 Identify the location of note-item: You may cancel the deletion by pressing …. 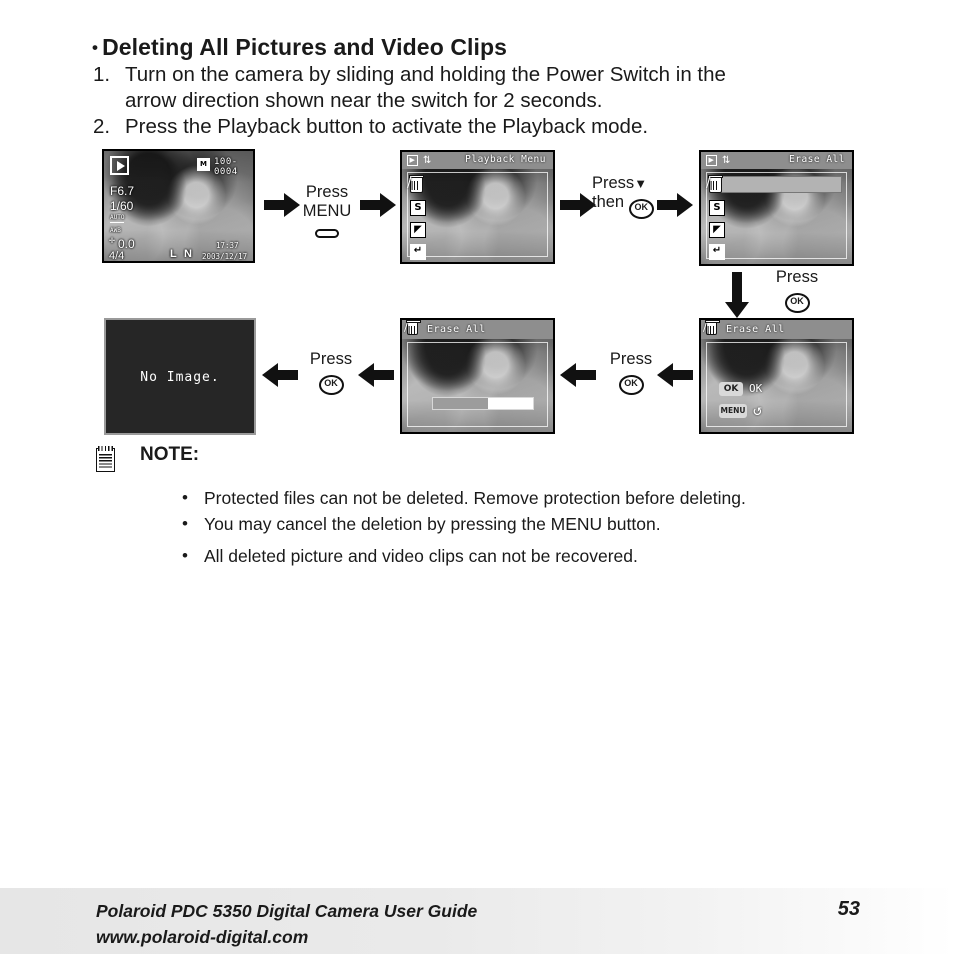
(538, 524).